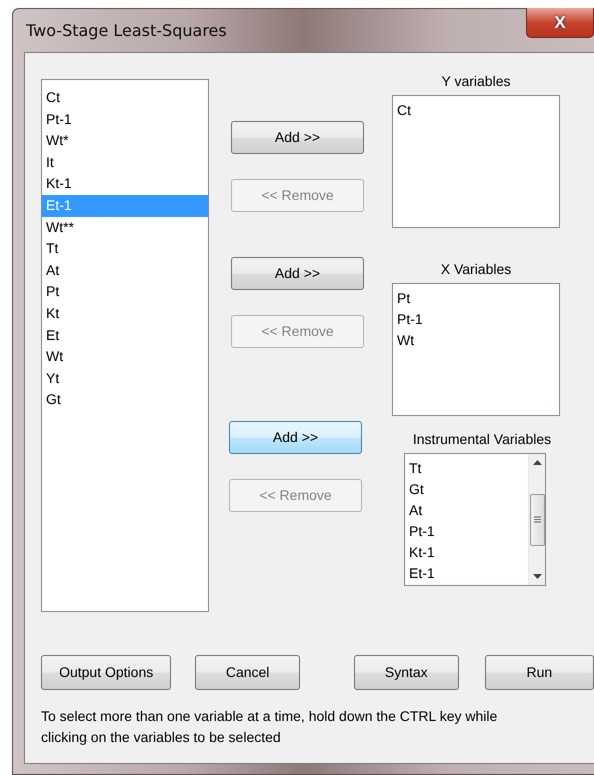 This screenshot has width=594, height=775. Describe the element at coordinates (125, 227) in the screenshot. I see `list-item: Wt**` at that location.